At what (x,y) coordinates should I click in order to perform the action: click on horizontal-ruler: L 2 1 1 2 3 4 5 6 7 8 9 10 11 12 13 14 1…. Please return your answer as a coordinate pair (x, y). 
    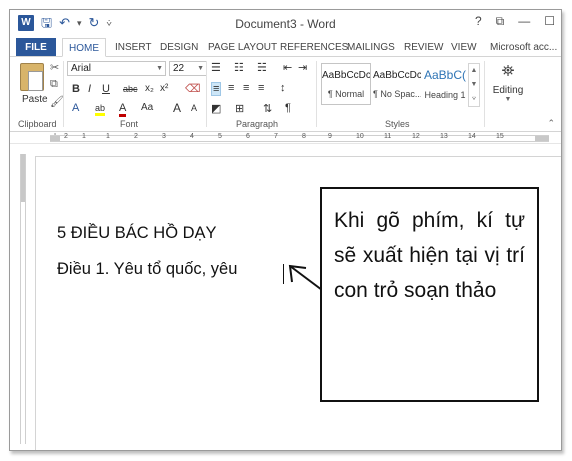
    Looking at the image, I should click on (285, 138).